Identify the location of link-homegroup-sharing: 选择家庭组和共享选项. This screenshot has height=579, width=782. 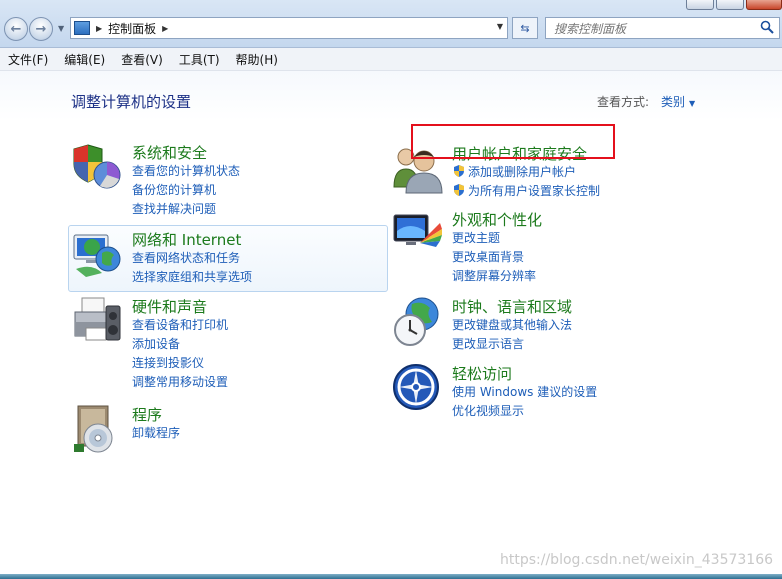
(192, 277).